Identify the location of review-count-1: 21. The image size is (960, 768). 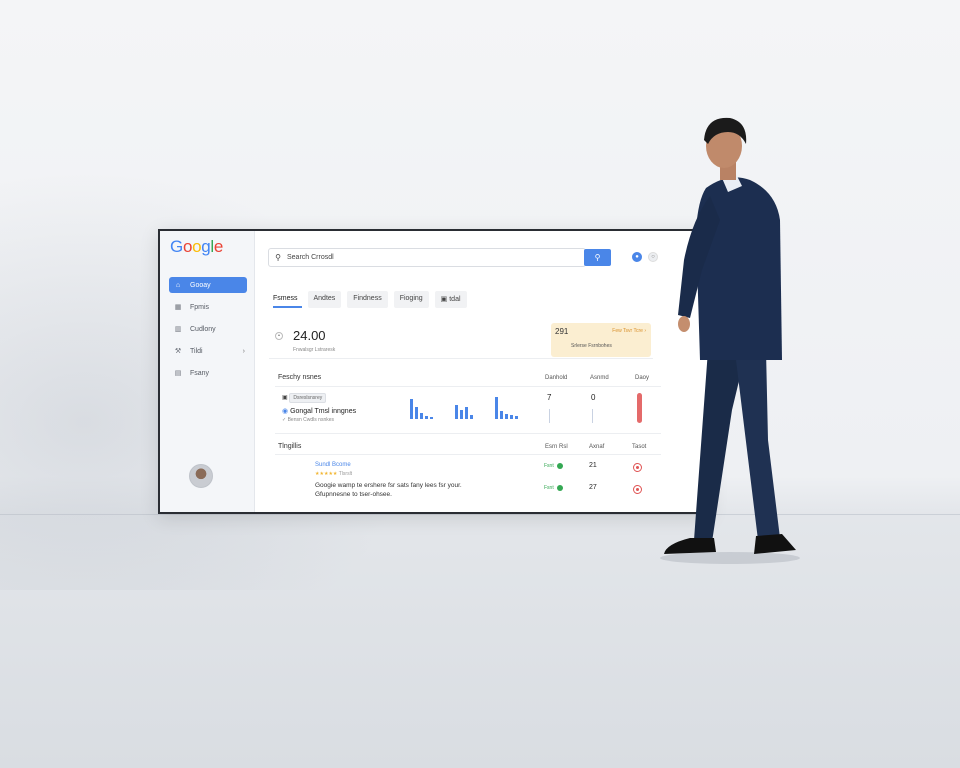
(593, 465).